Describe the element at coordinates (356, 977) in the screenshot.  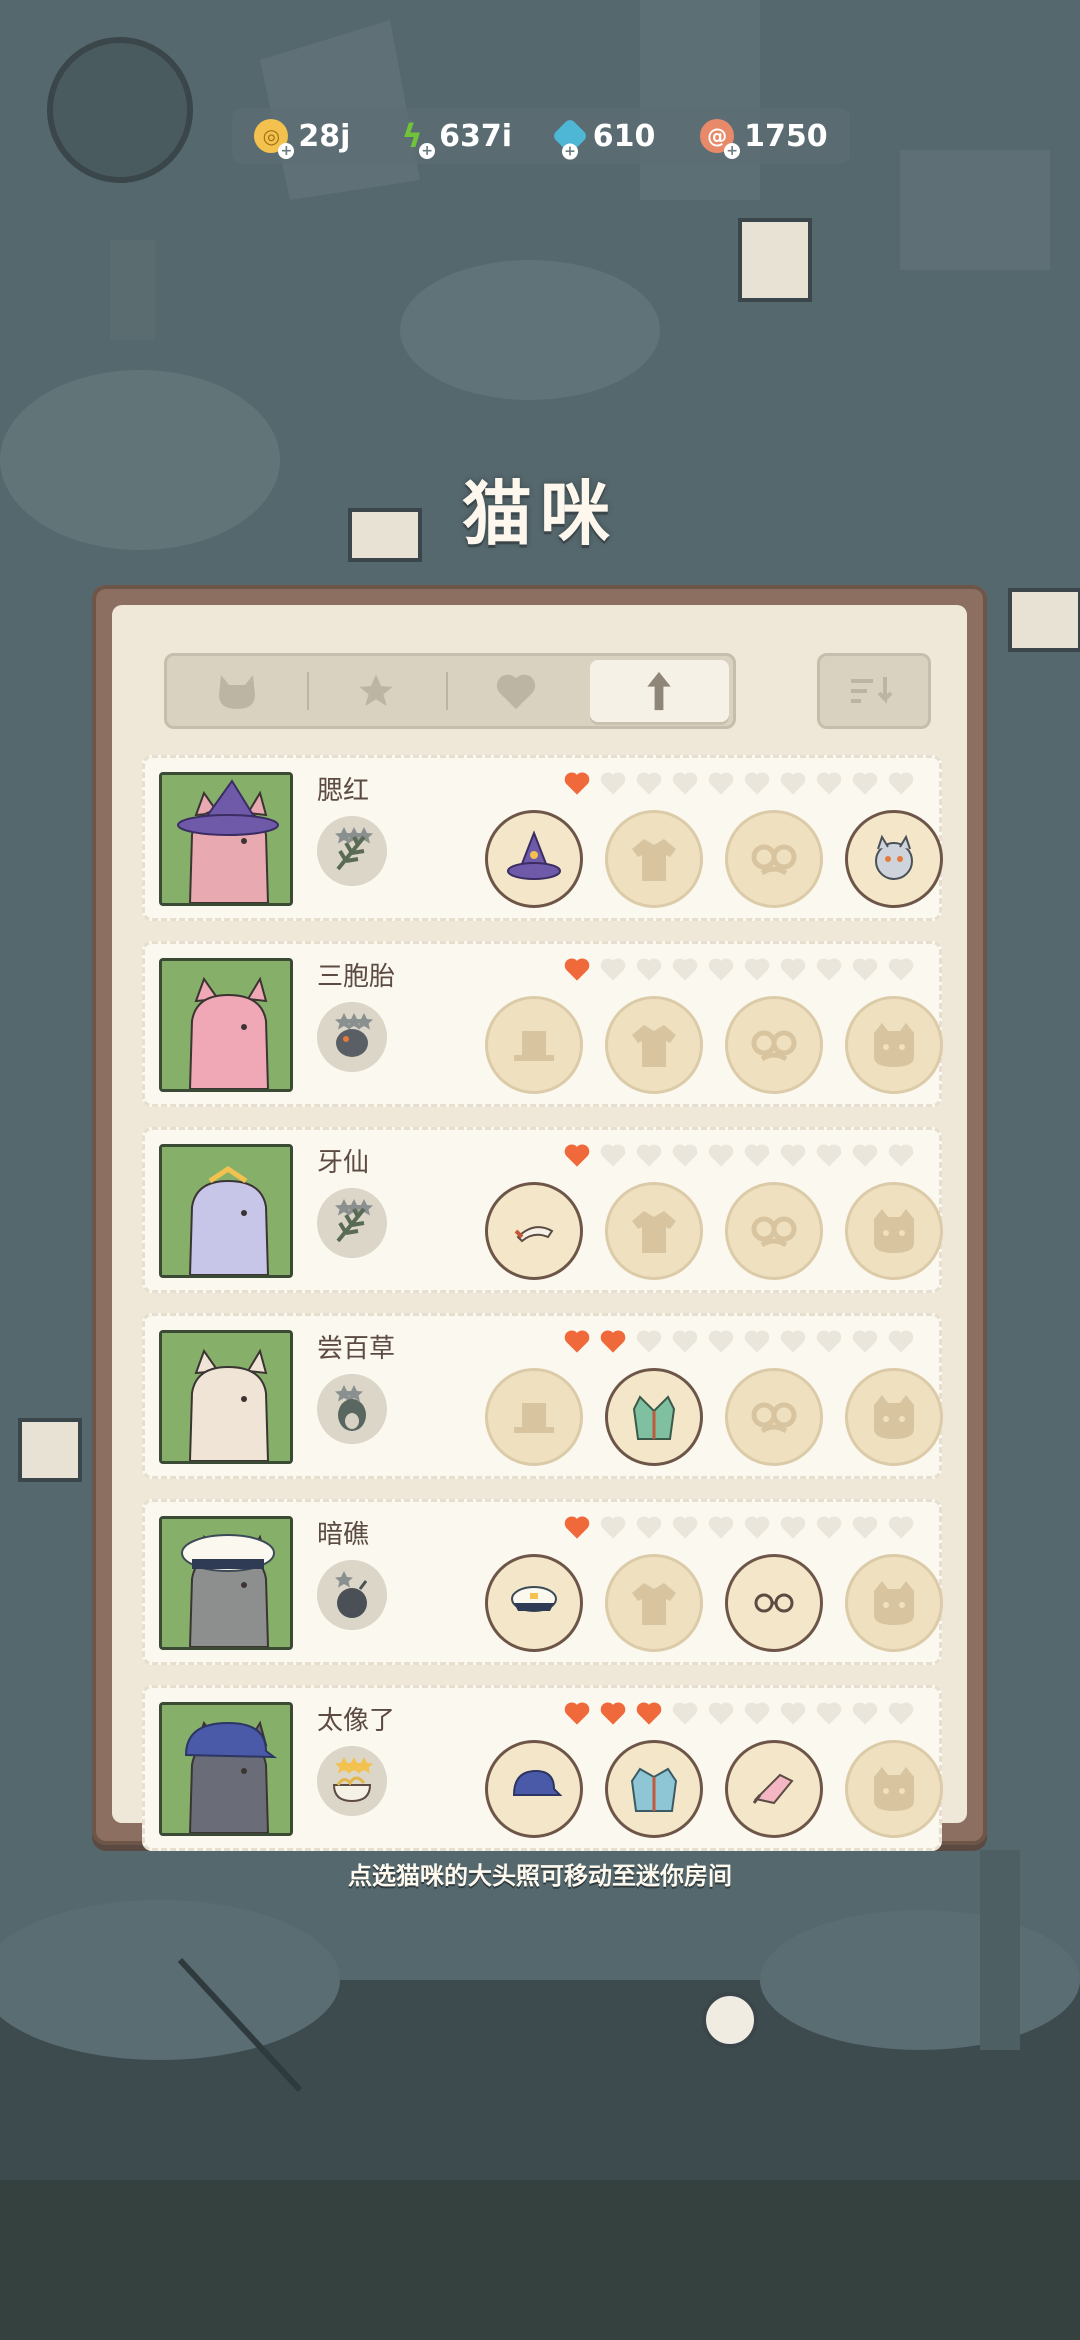
I see `cat-name: 三胞胎` at that location.